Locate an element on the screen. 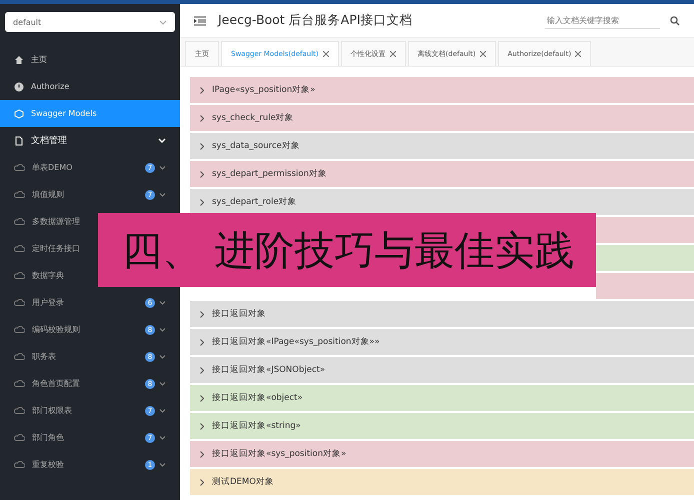 Image resolution: width=694 pixels, height=500 pixels. menu-icon is located at coordinates (200, 21).